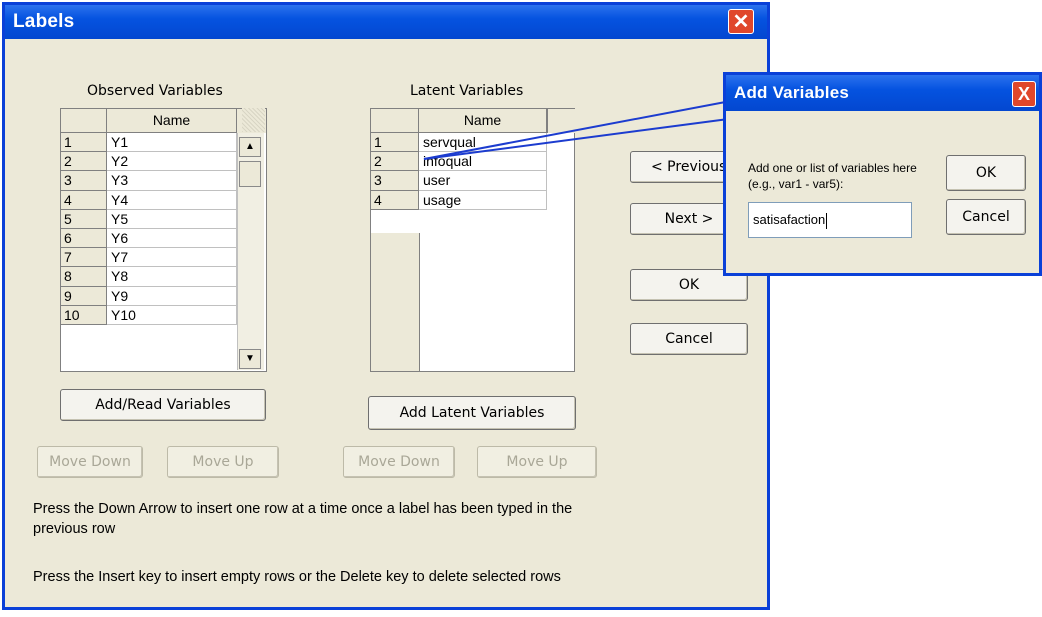 The height and width of the screenshot is (617, 1042). I want to click on add-variables-cancel-button: Cancel, so click(986, 217).